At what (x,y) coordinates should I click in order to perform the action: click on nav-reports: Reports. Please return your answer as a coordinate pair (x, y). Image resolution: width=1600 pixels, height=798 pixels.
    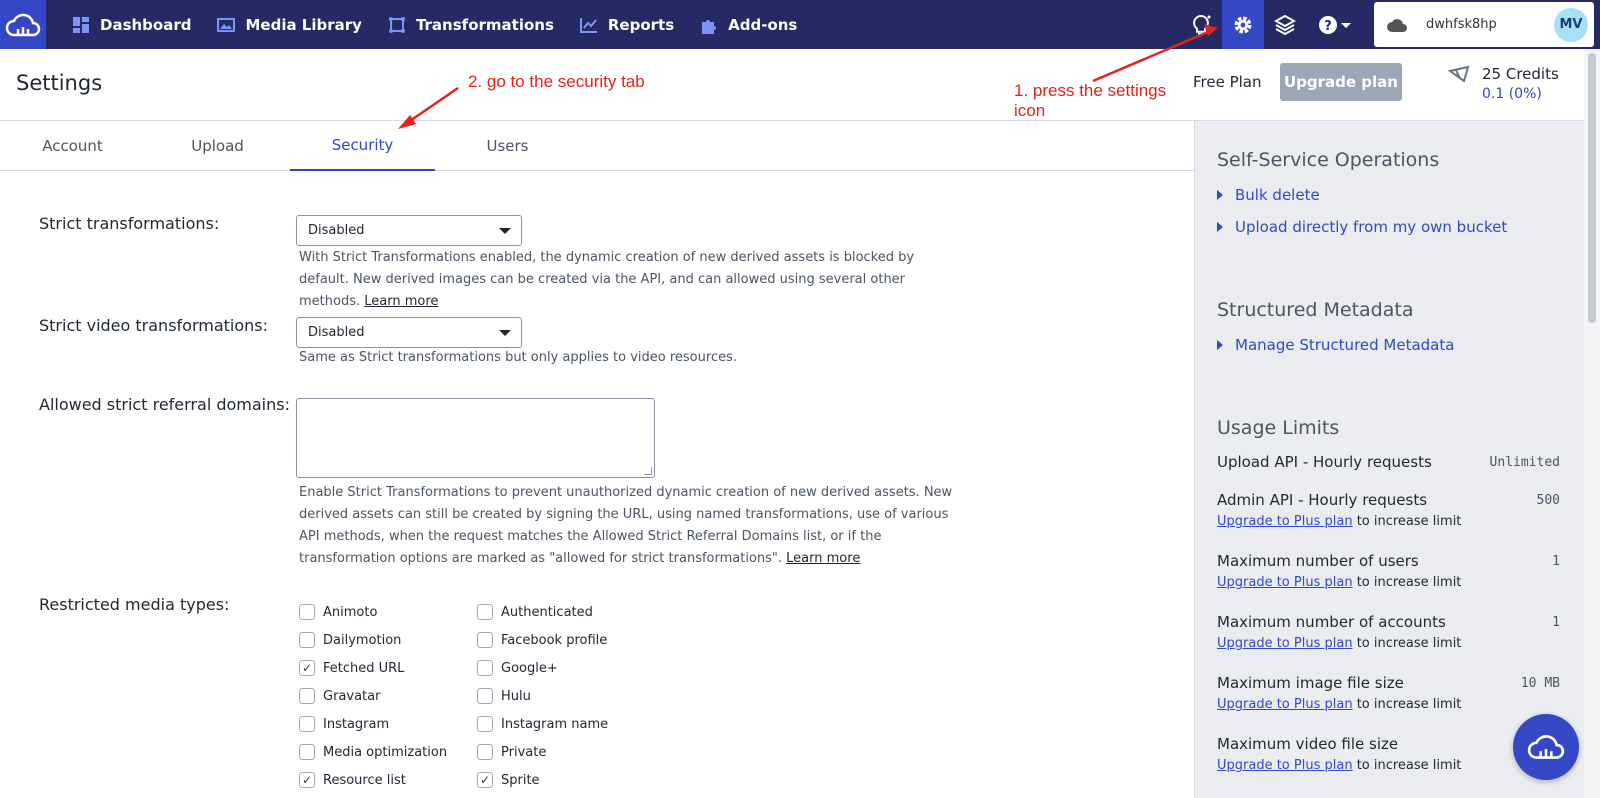
    Looking at the image, I should click on (627, 24).